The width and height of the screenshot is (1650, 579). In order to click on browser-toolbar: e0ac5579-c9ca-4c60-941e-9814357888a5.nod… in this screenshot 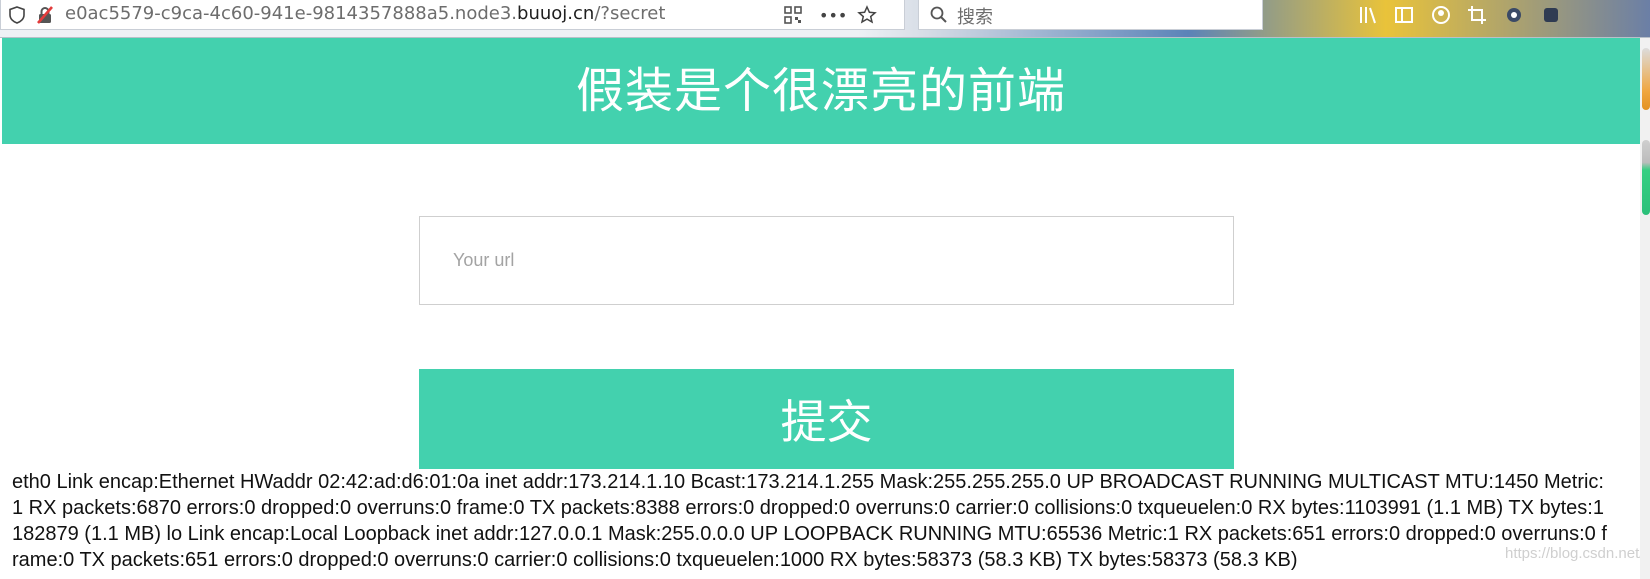, I will do `click(825, 19)`.